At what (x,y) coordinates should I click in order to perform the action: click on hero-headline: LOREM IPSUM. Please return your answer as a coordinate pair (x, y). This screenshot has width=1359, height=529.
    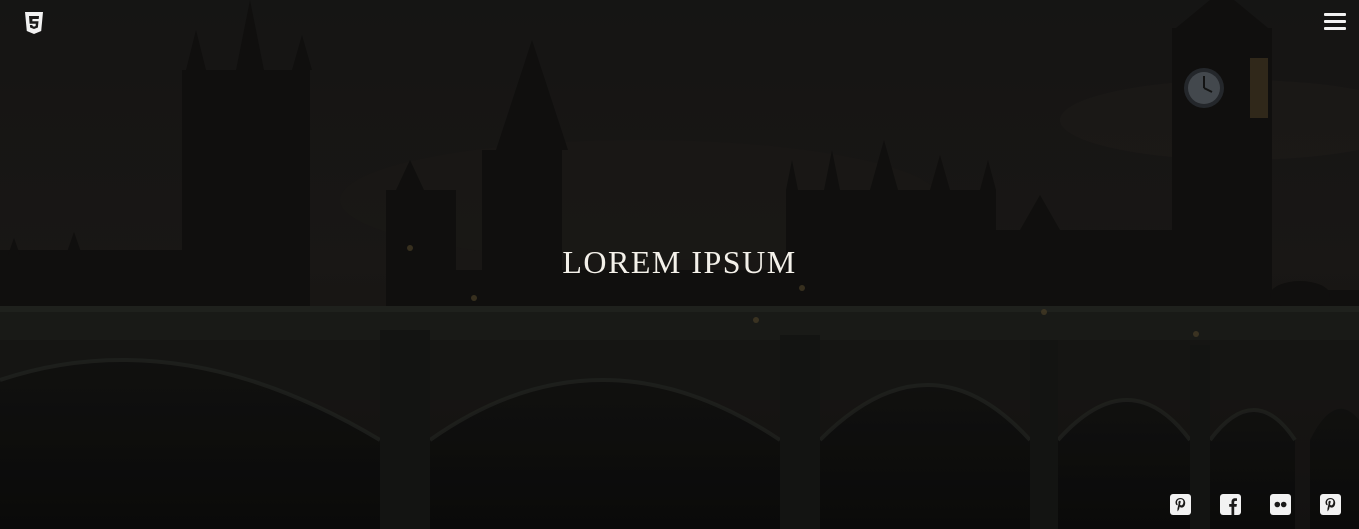
    Looking at the image, I should click on (679, 262).